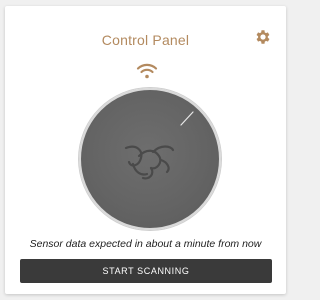 This screenshot has width=320, height=300. Describe the element at coordinates (147, 71) in the screenshot. I see `wifi-icon` at that location.